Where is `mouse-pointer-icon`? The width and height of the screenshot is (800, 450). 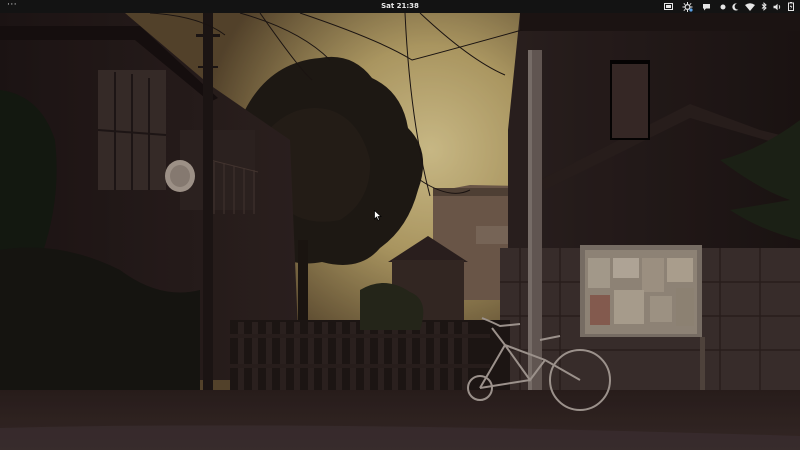
mouse-pointer-icon is located at coordinates (378, 213).